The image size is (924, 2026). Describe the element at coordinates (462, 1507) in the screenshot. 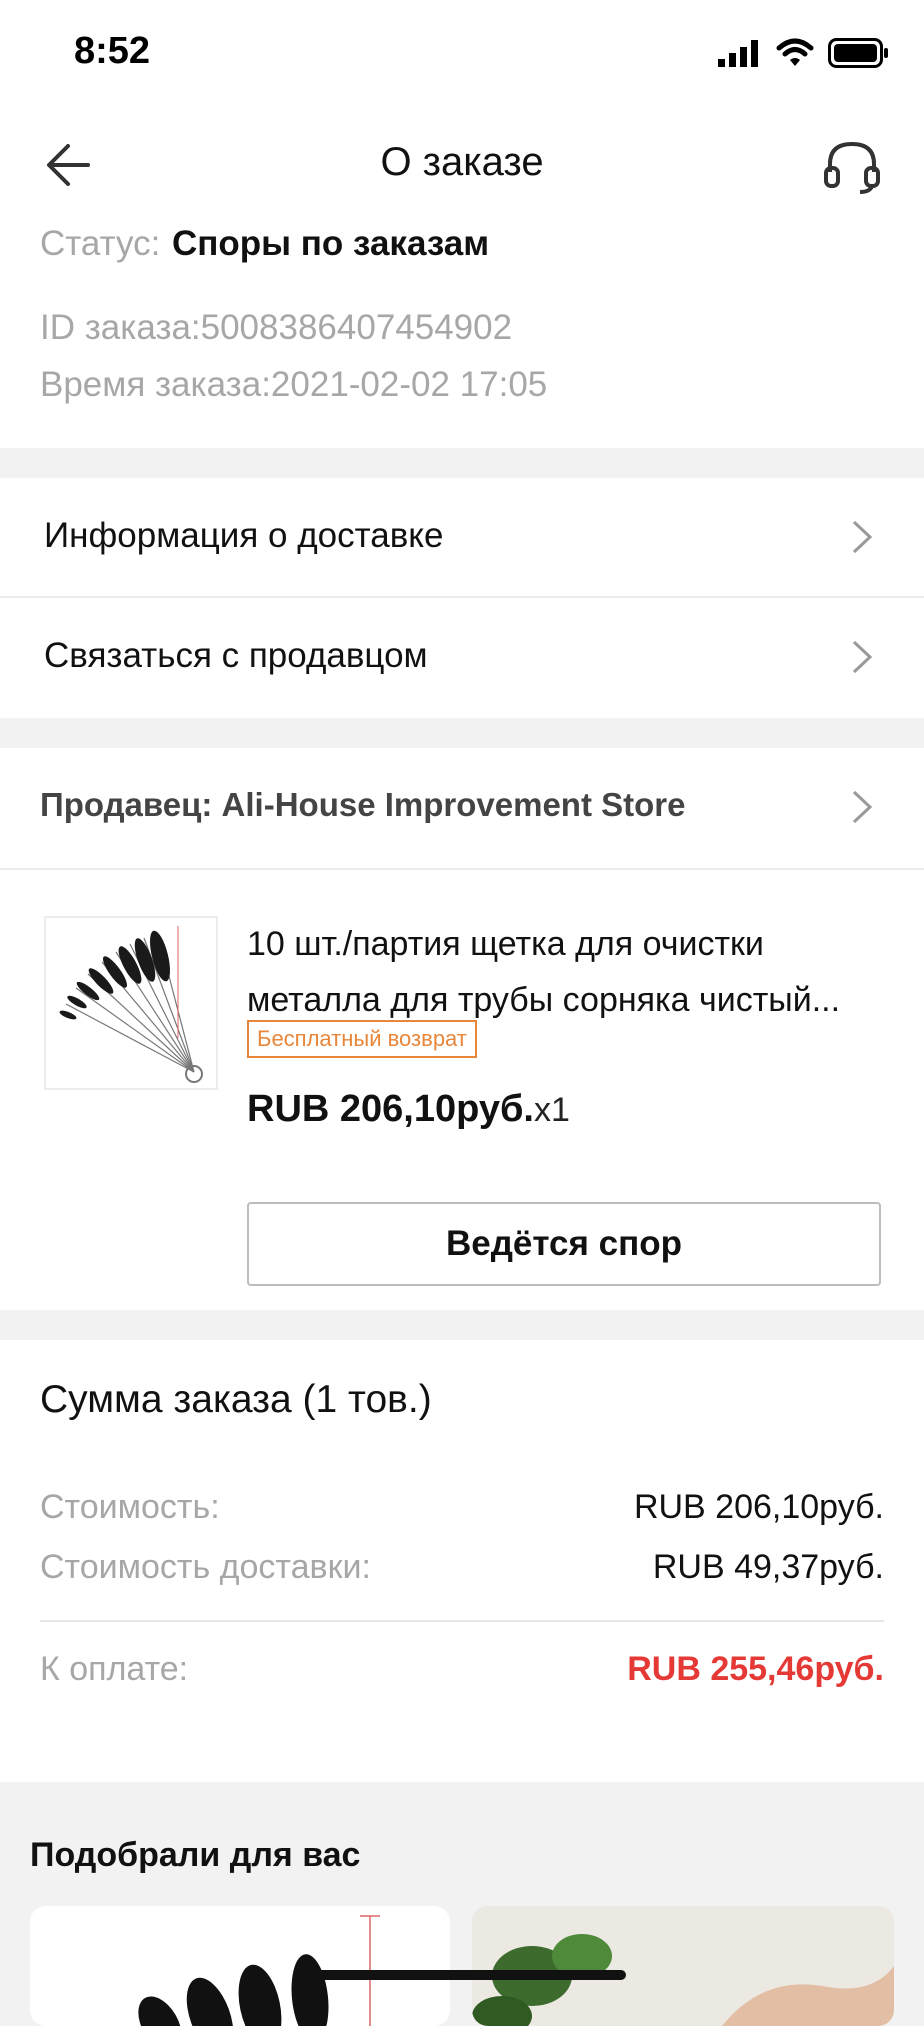

I see `cost-row: Стоимость: RUB 206,10руб.` at that location.